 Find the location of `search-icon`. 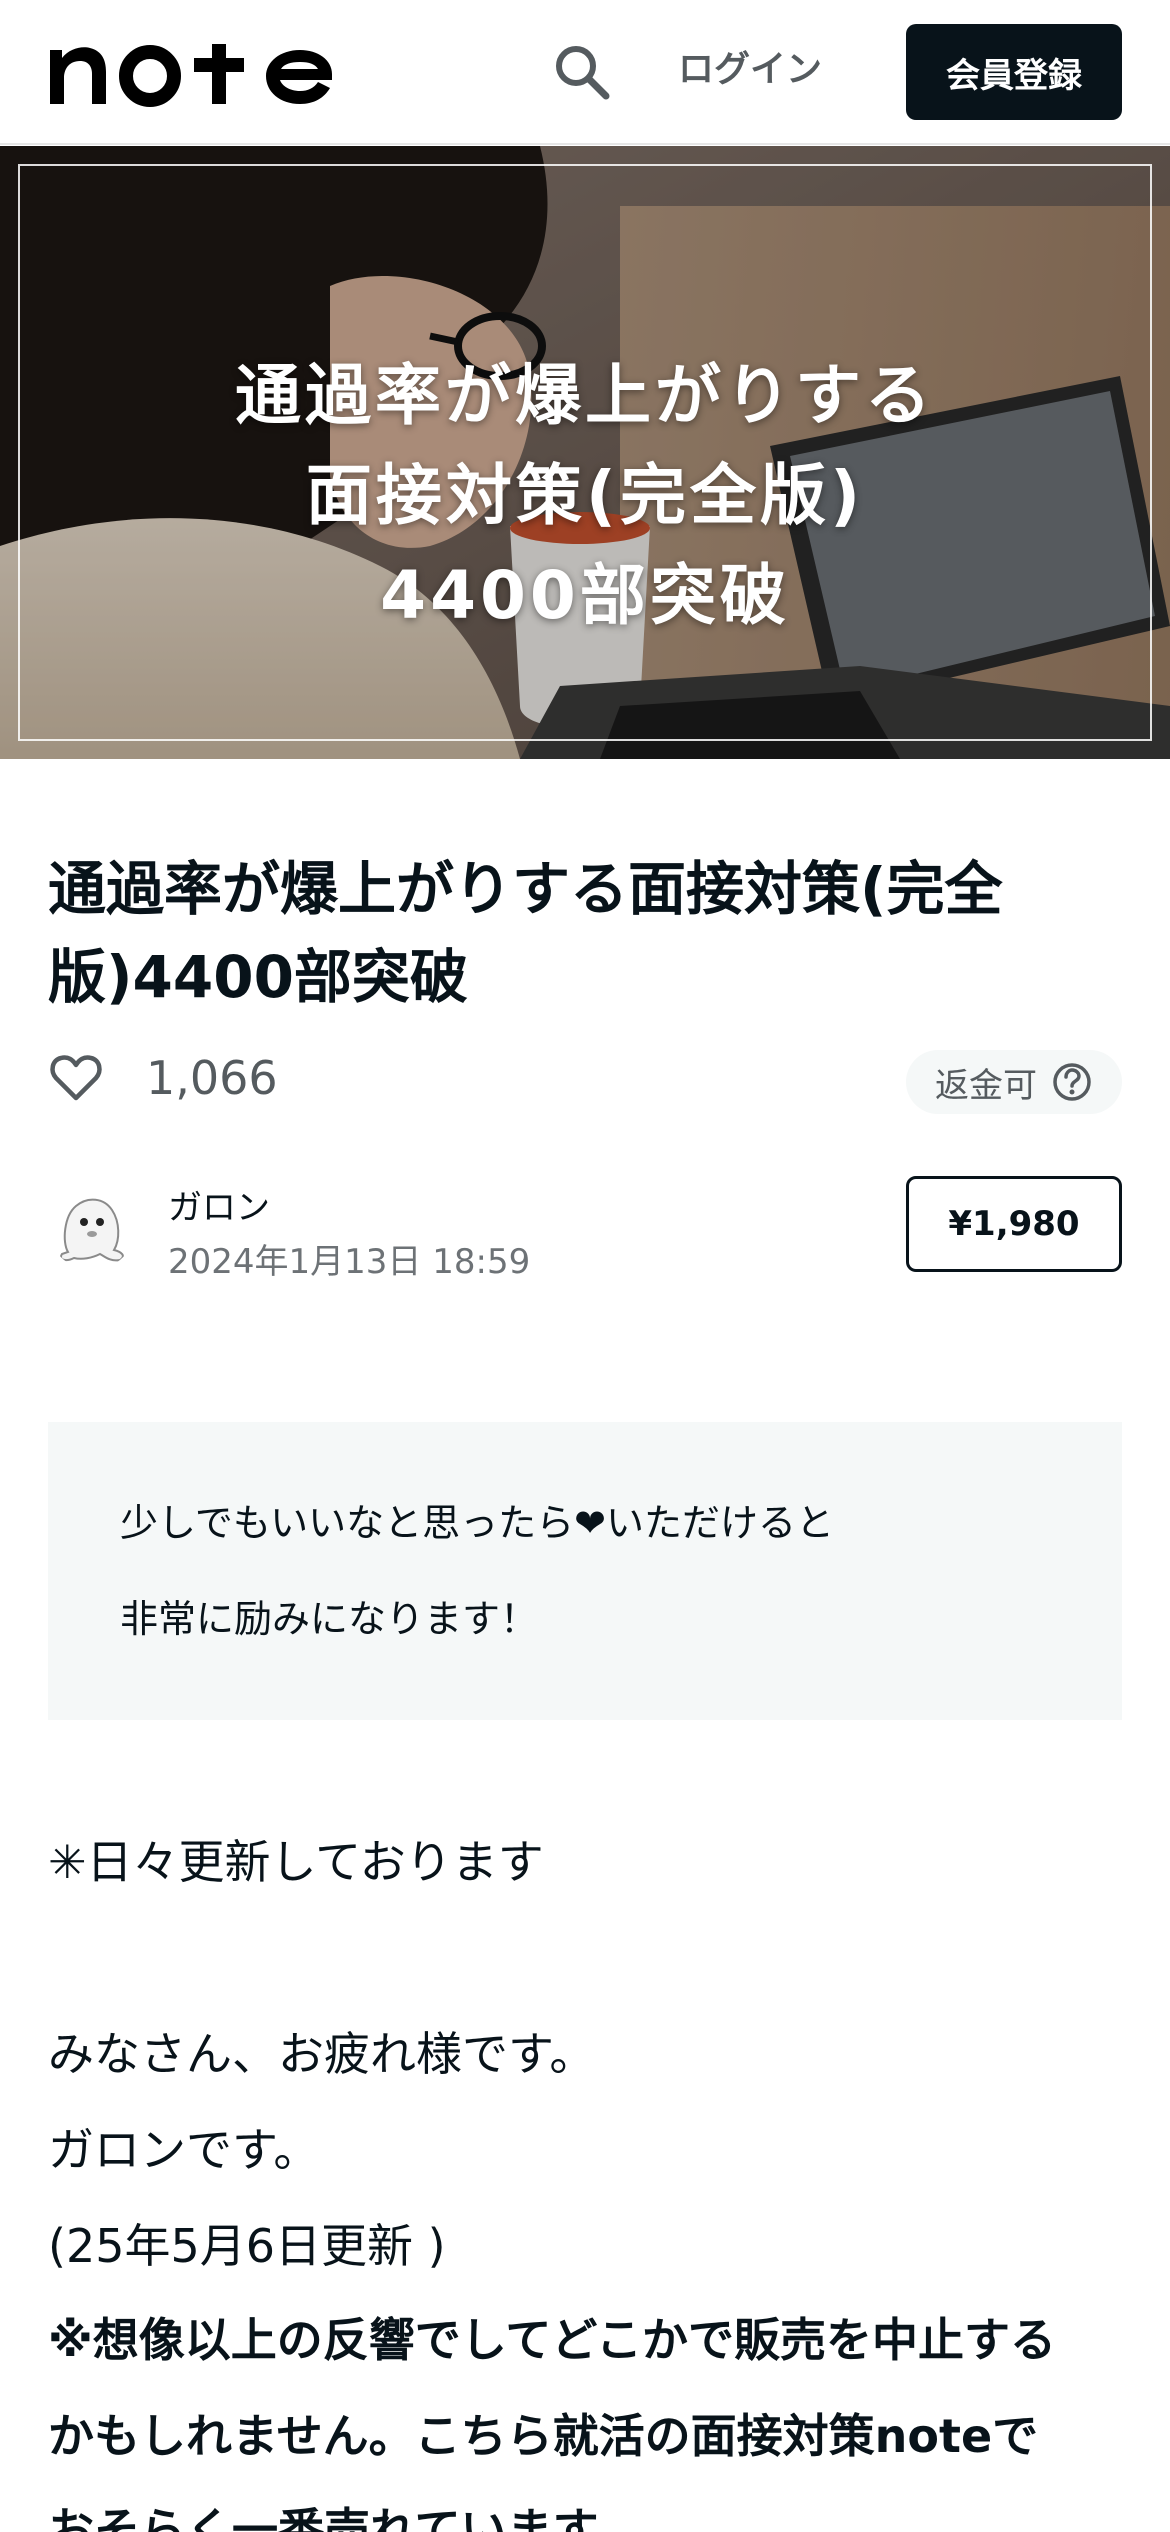

search-icon is located at coordinates (583, 73).